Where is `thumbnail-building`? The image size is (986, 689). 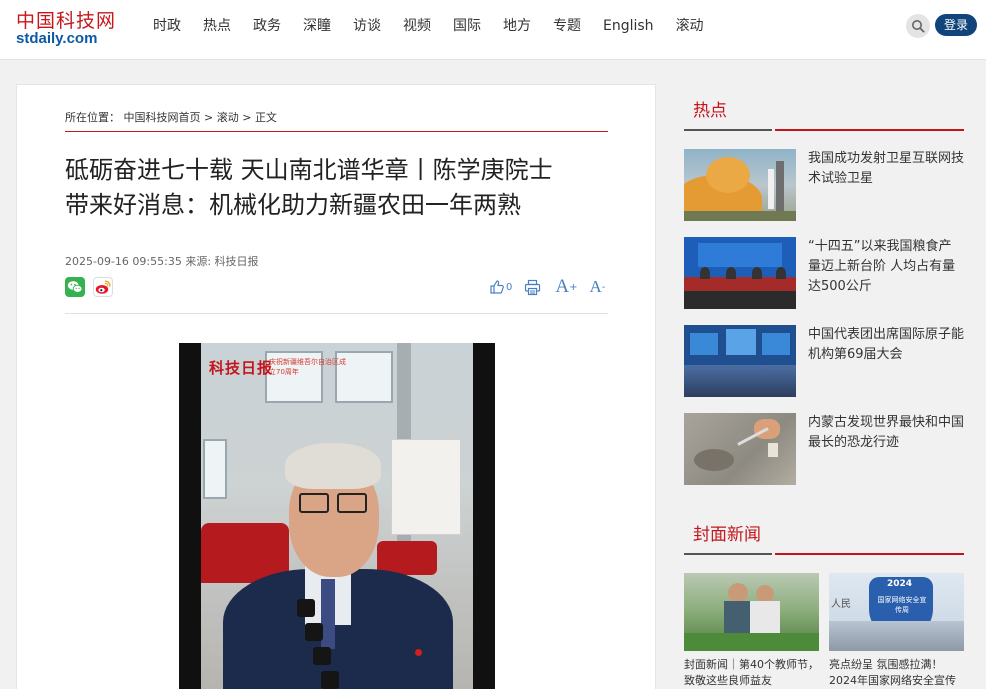 thumbnail-building is located at coordinates (896, 636).